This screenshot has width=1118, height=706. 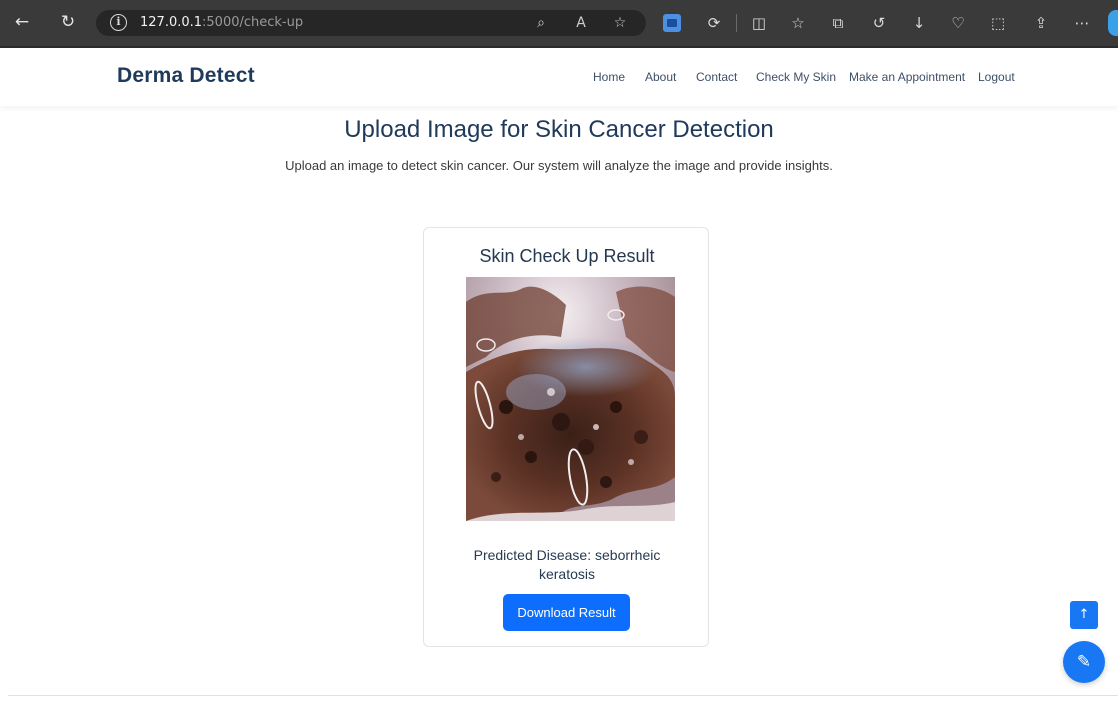 What do you see at coordinates (541, 23) in the screenshot?
I see `zoom-icon: ⌕` at bounding box center [541, 23].